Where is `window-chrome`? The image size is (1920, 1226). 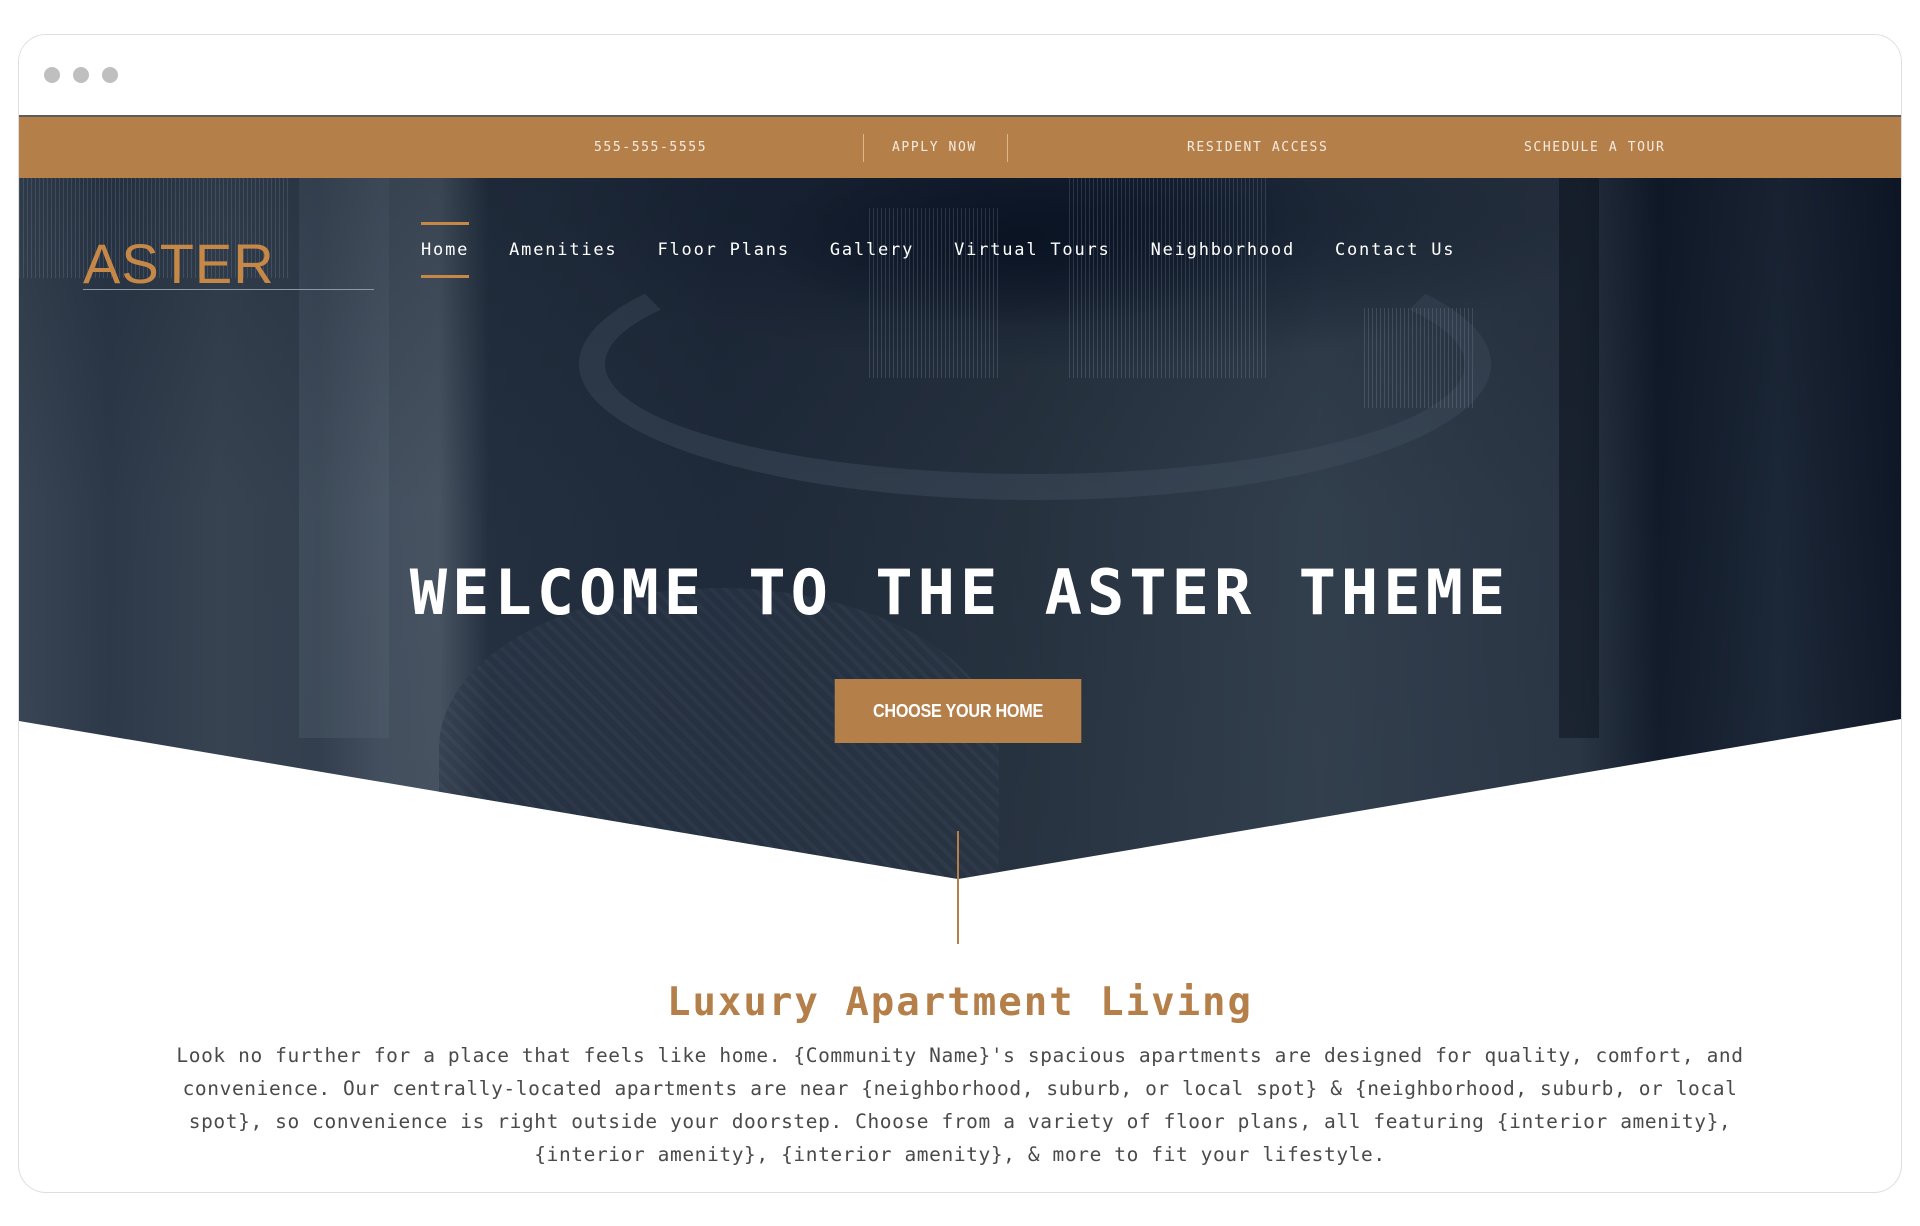
window-chrome is located at coordinates (960, 75).